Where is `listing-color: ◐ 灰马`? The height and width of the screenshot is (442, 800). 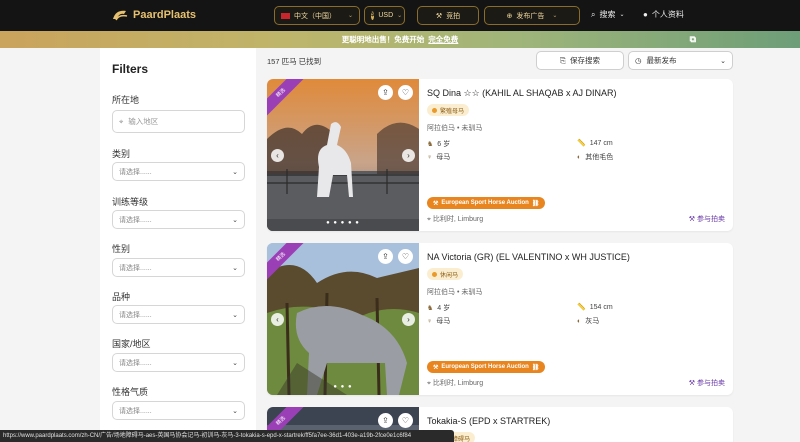
listing-color: ◐ 灰马 is located at coordinates (588, 321).